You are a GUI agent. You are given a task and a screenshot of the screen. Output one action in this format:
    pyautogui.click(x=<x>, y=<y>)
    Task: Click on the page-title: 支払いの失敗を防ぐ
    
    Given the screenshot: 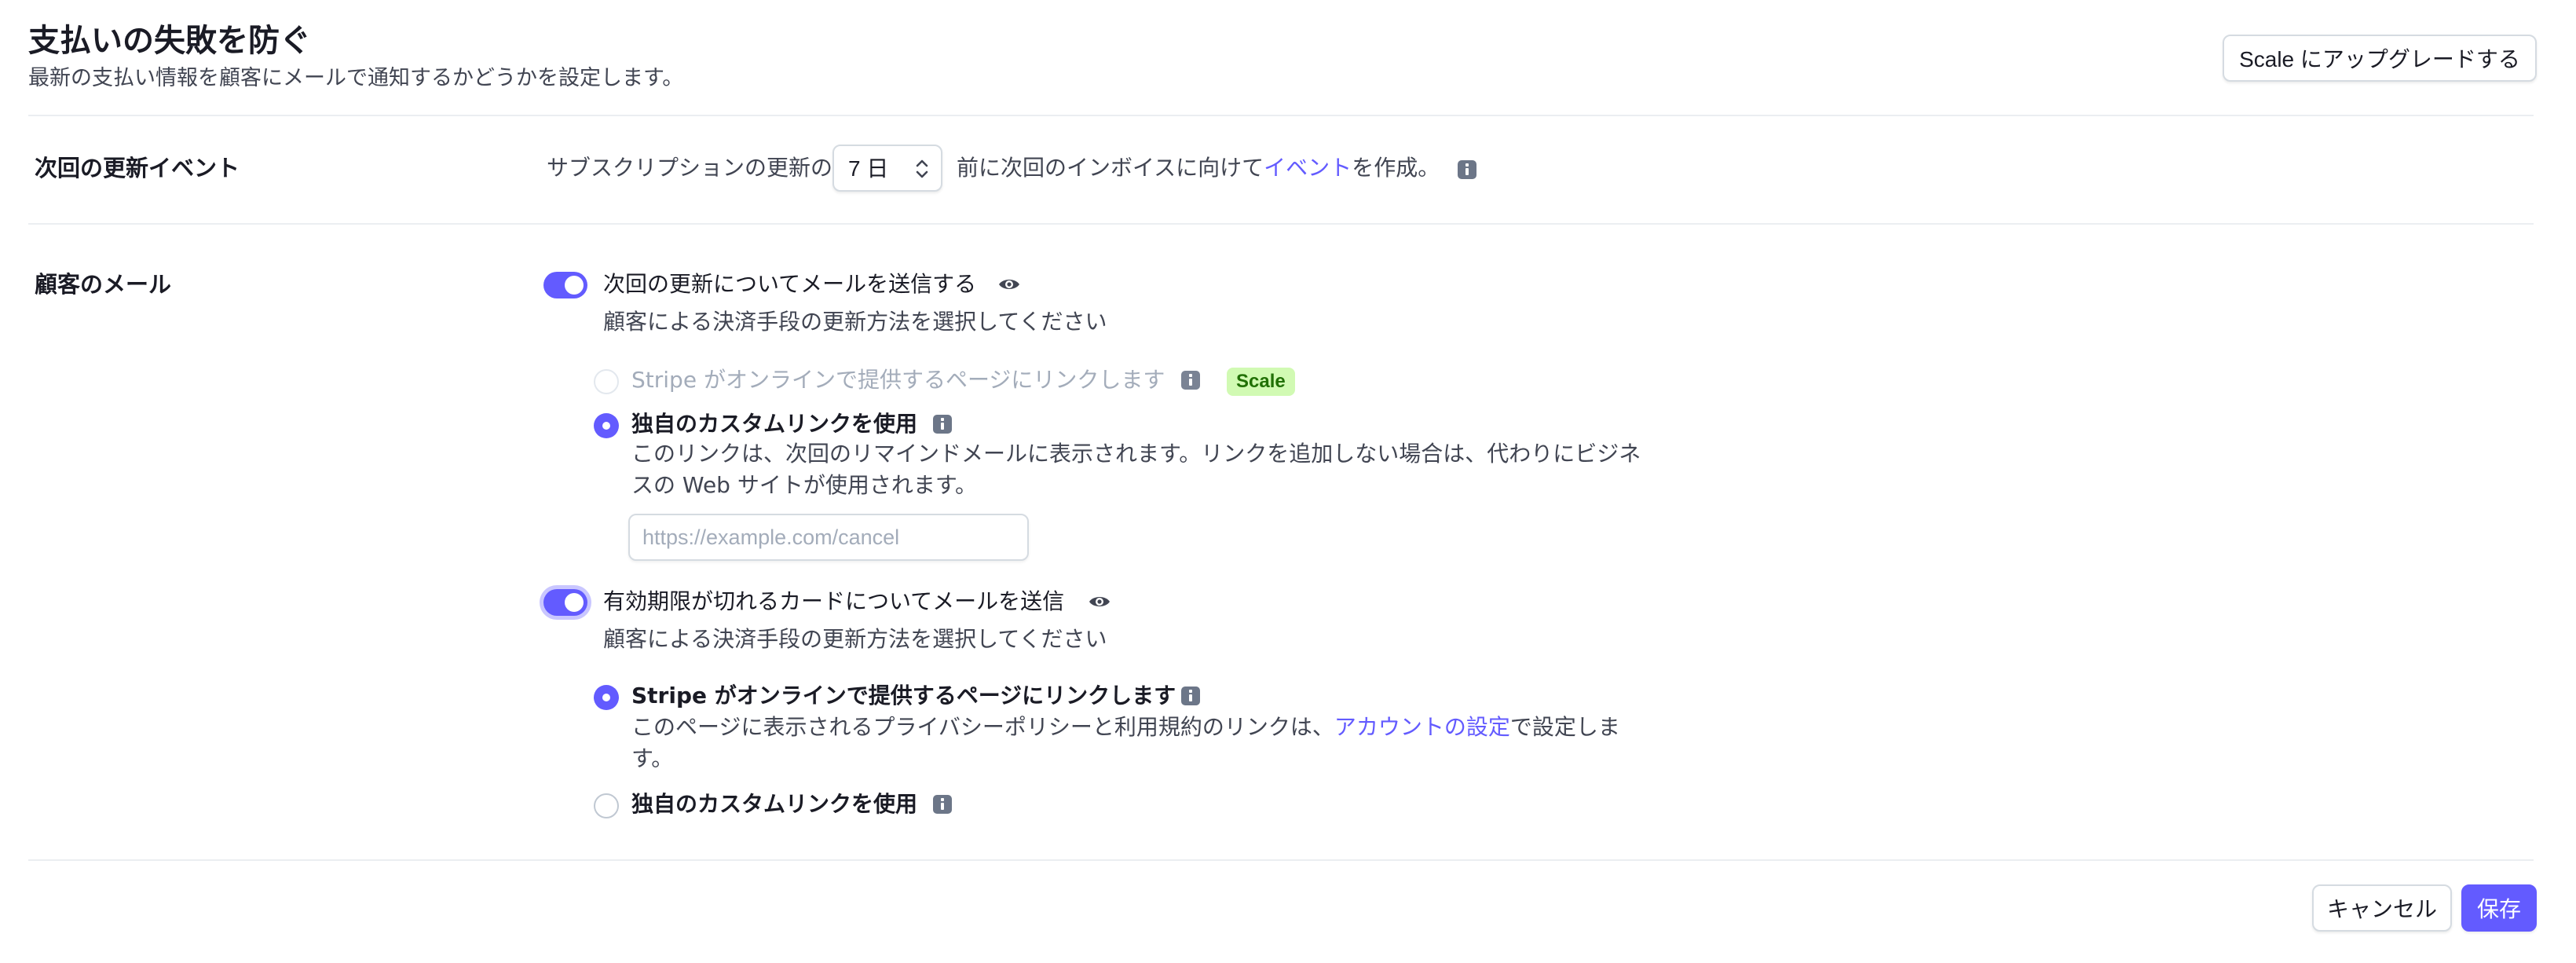 What is the action you would take?
    pyautogui.click(x=169, y=41)
    